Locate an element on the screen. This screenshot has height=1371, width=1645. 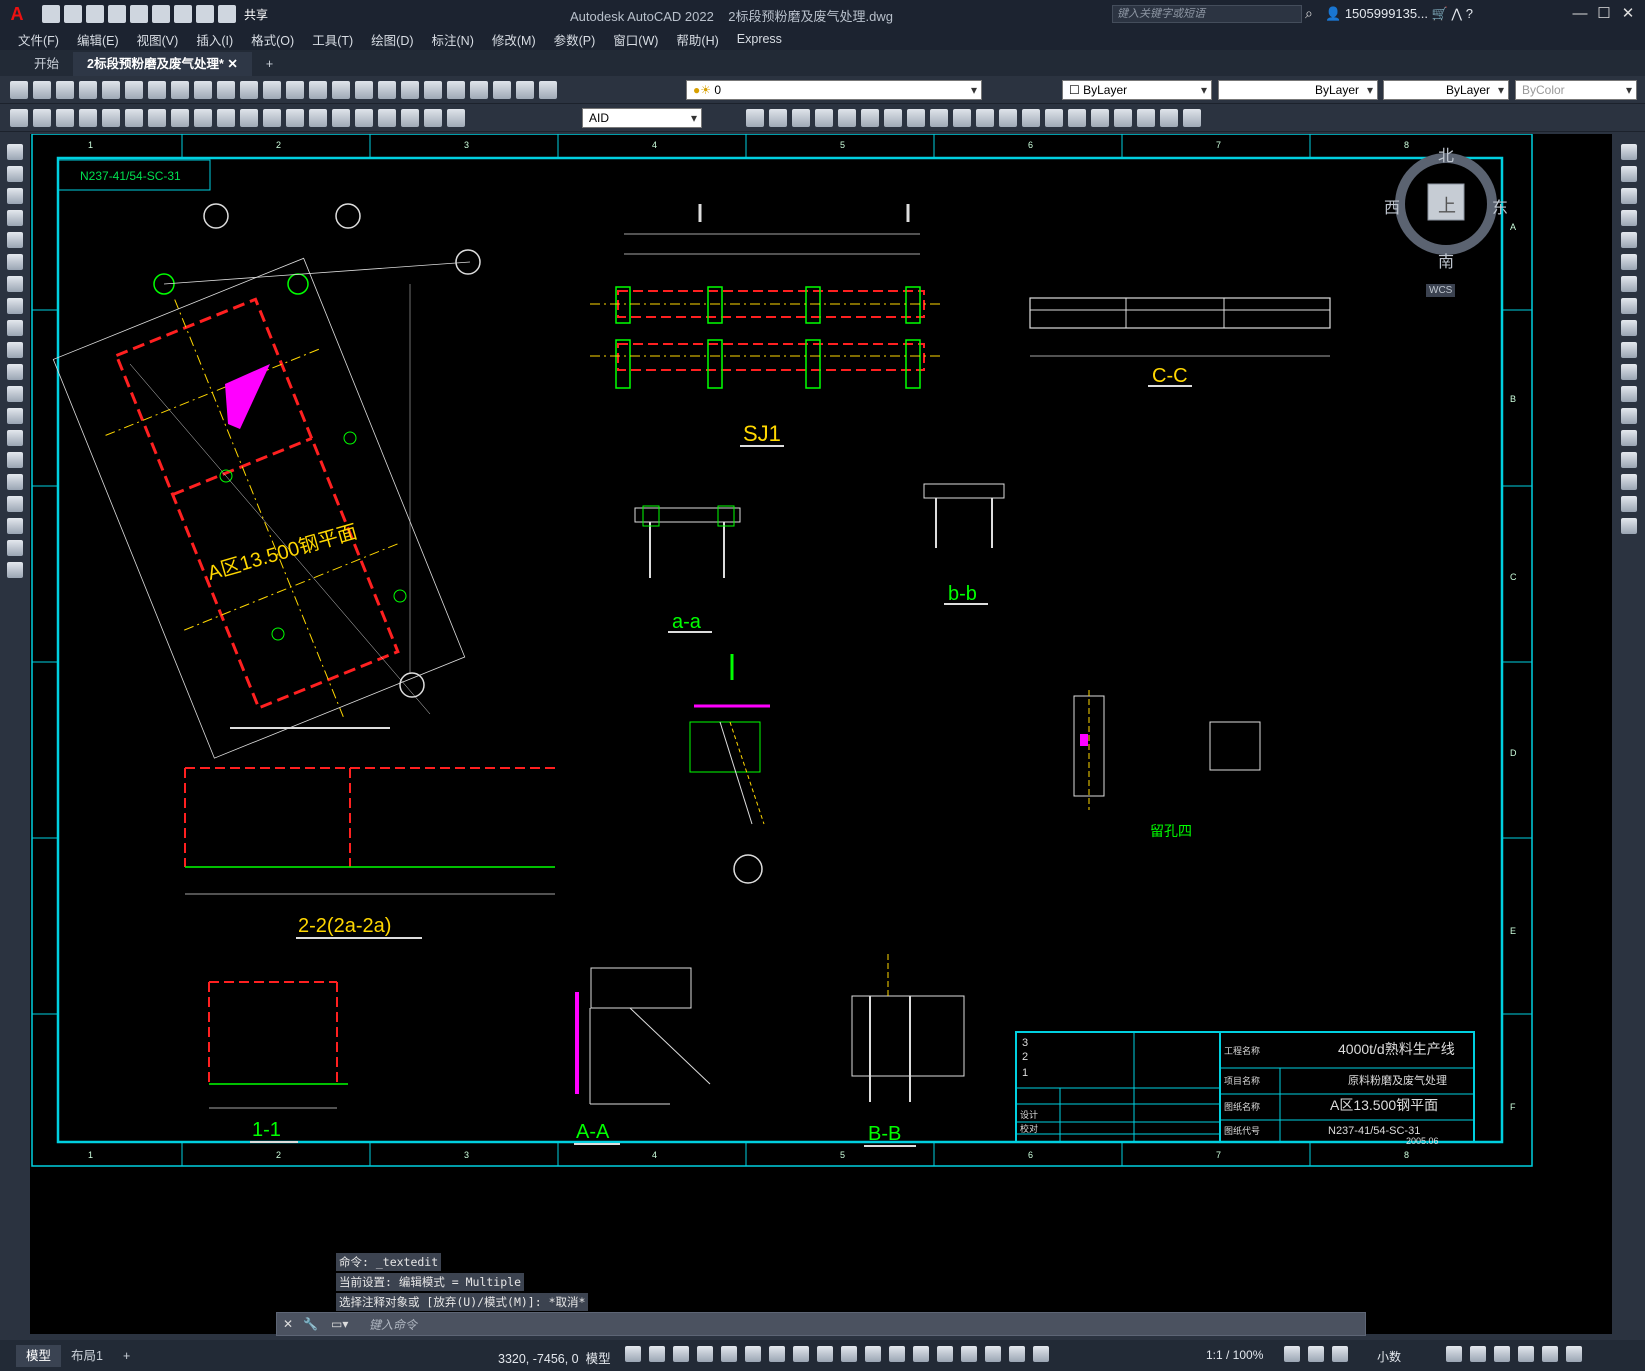
text-style-dropdown: AID is located at coordinates (642, 118).